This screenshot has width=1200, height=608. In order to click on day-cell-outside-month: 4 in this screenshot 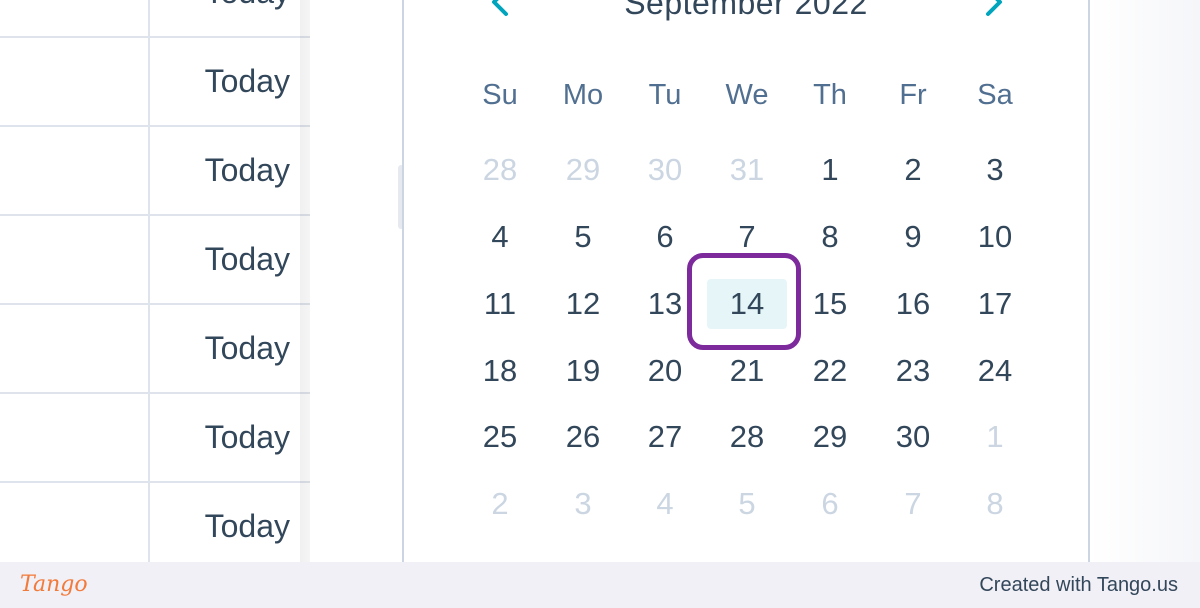, I will do `click(665, 504)`.